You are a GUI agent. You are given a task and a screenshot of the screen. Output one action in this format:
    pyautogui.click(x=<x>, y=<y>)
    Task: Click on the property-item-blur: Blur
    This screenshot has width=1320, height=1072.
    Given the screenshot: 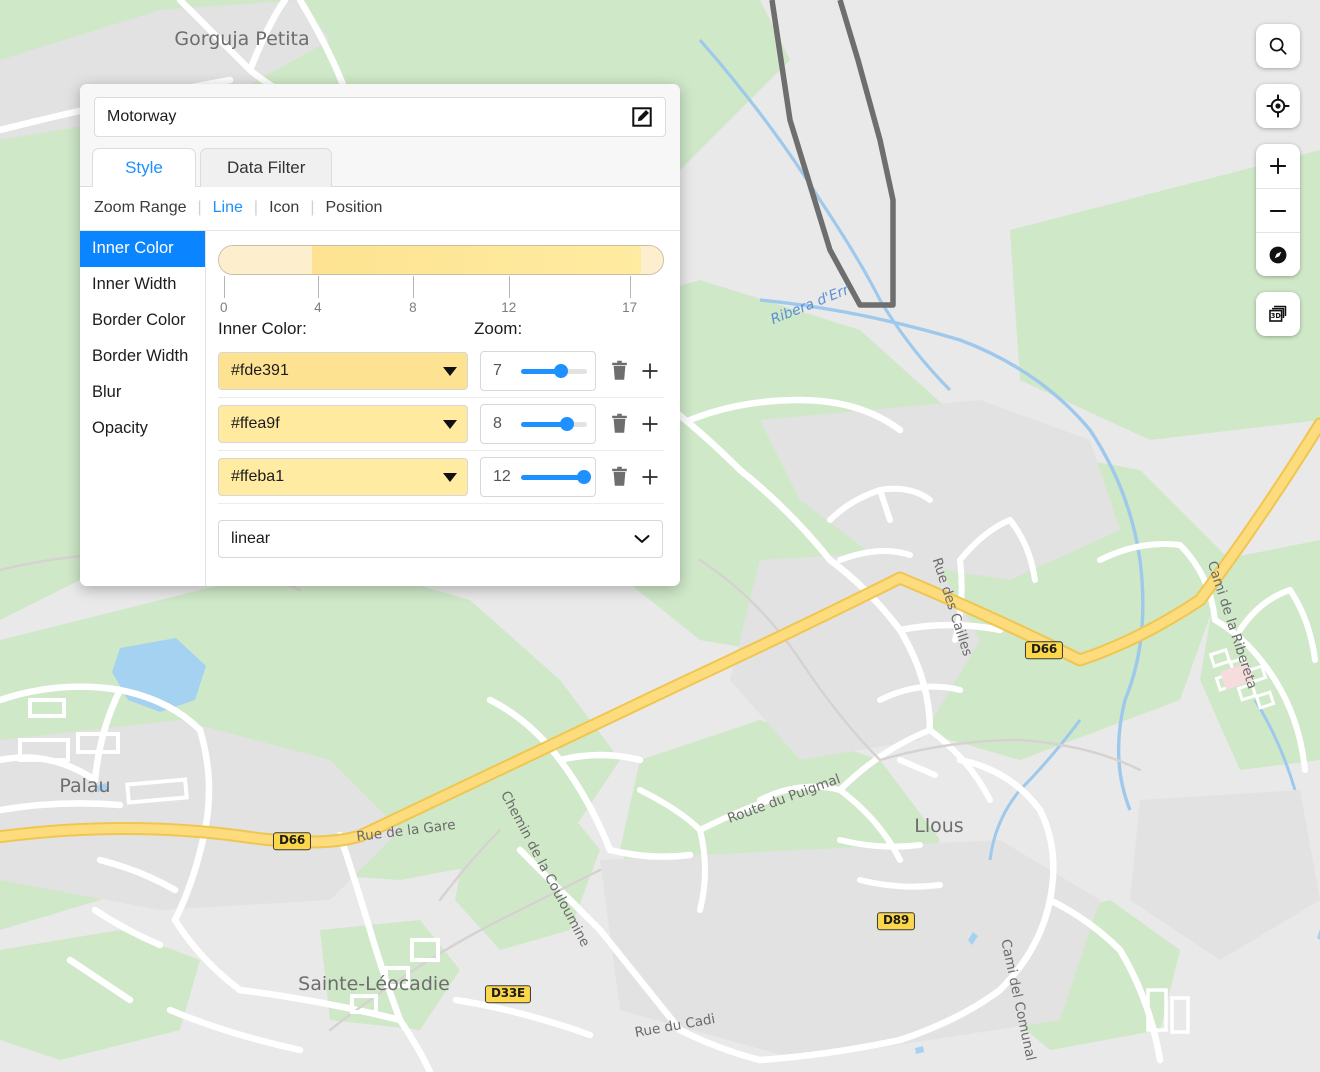 What is the action you would take?
    pyautogui.click(x=142, y=393)
    